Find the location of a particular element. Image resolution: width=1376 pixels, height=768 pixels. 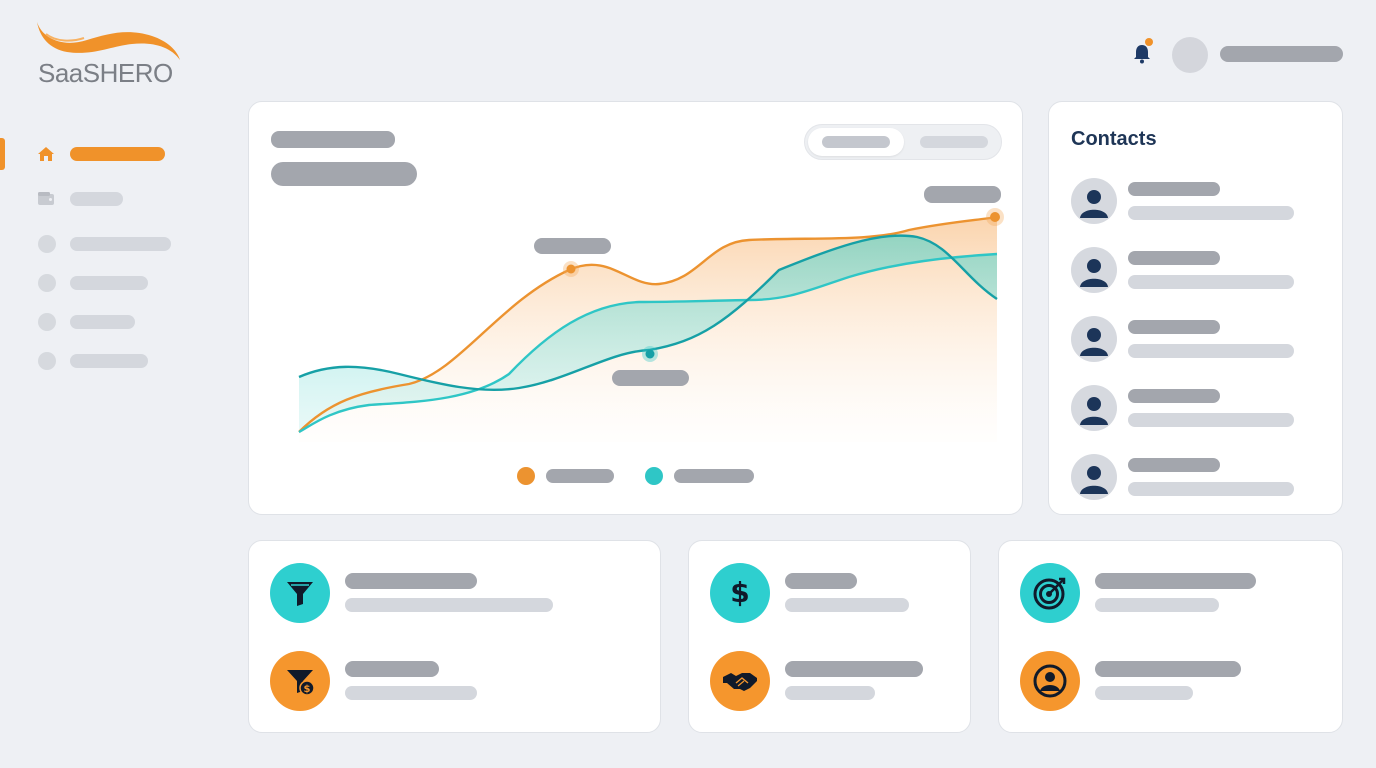

wallet-icon is located at coordinates (46, 198).